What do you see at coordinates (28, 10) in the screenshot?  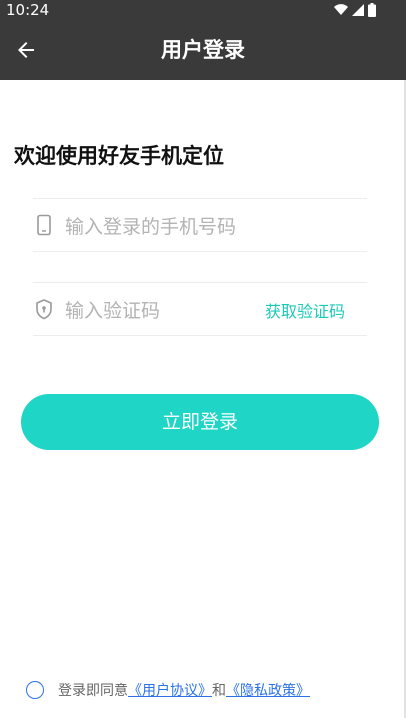 I see `status-time: 10:24` at bounding box center [28, 10].